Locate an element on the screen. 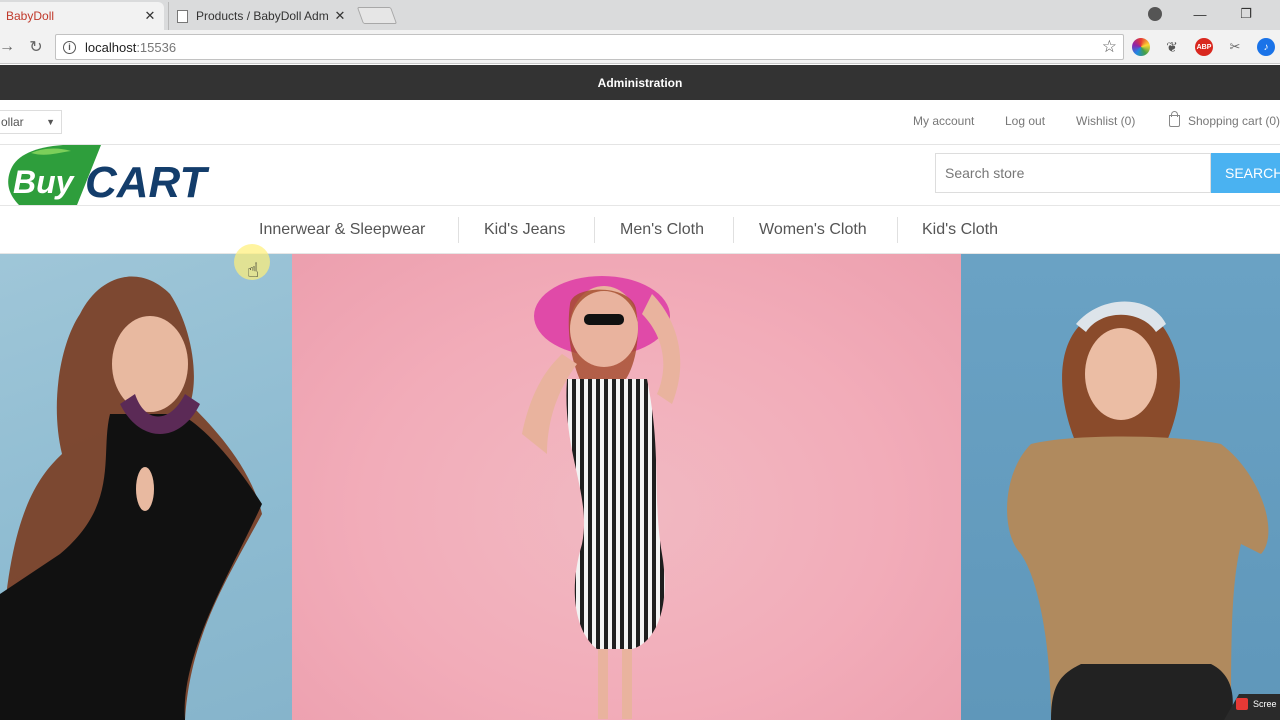 This screenshot has width=1280, height=720. tab-title: Products / BabyDoll Adm is located at coordinates (262, 16).